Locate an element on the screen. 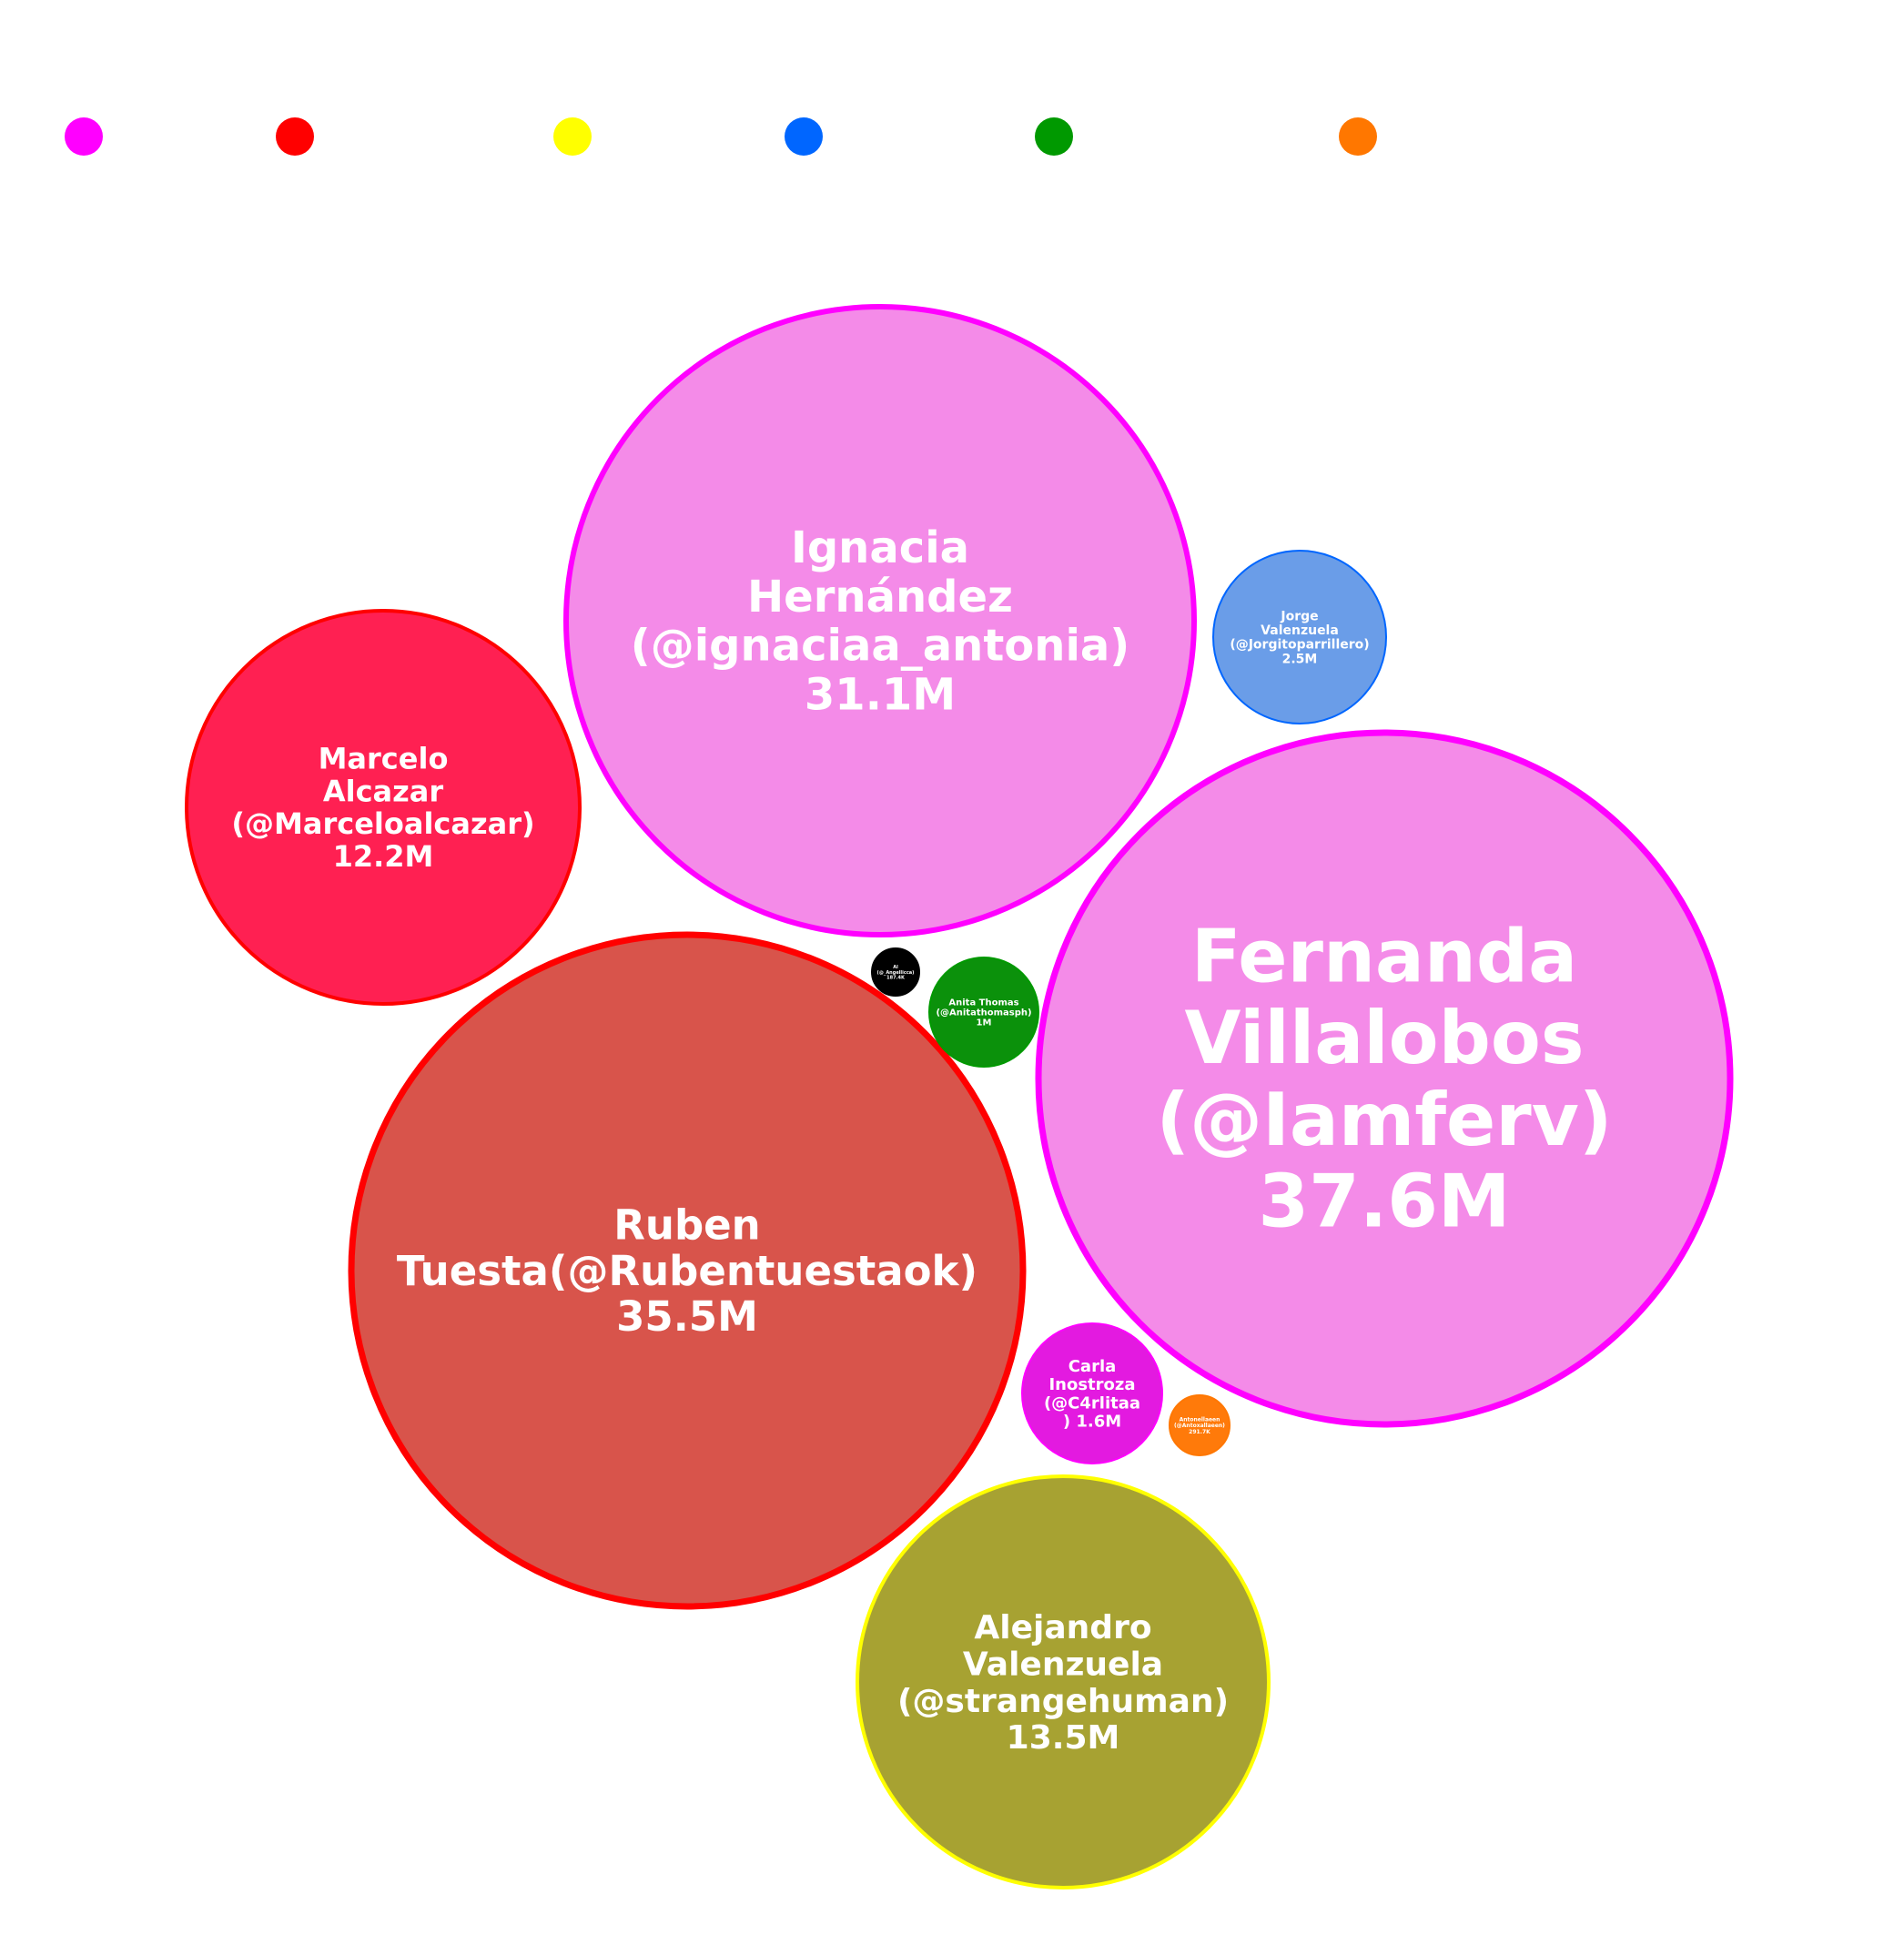  bubble-antonella: Antonellaeen(@Antoxallaeen)291.7K is located at coordinates (1200, 1425).